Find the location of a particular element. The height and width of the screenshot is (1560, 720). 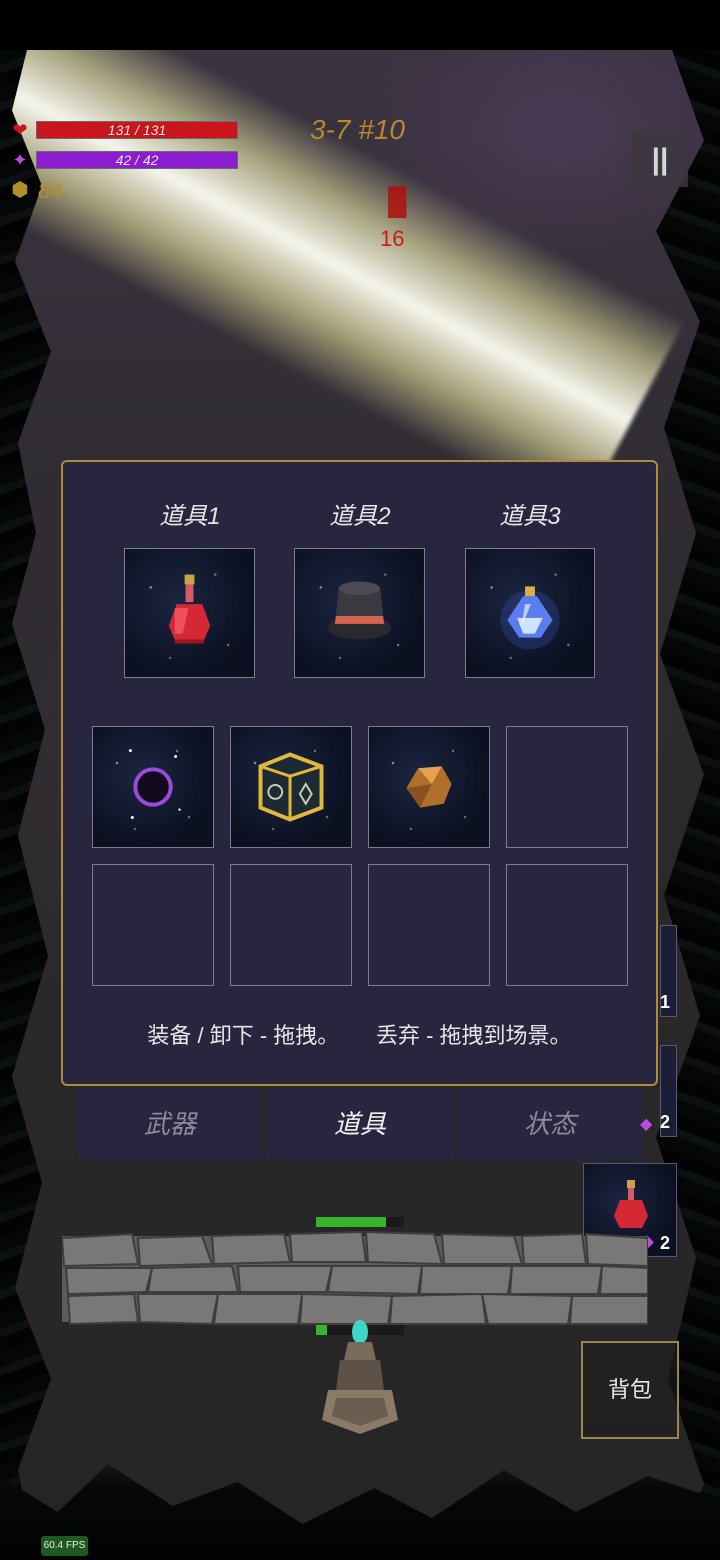

wave-label: 3-7 #10 is located at coordinates (357, 129).